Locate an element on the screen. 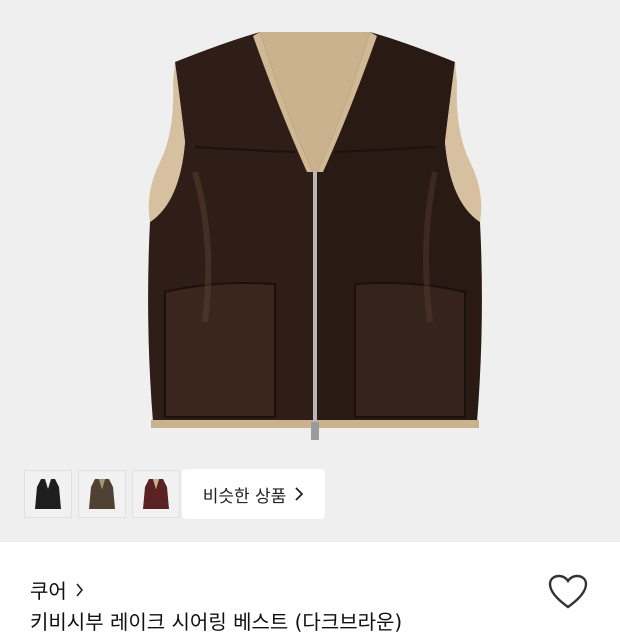 The image size is (620, 635). thumbnail-vest-olive is located at coordinates (102, 494).